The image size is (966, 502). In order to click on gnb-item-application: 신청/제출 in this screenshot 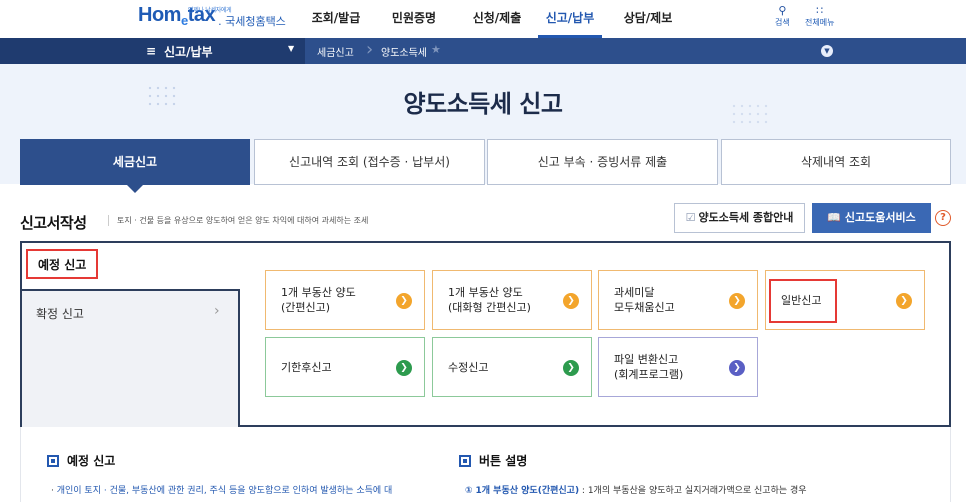, I will do `click(497, 19)`.